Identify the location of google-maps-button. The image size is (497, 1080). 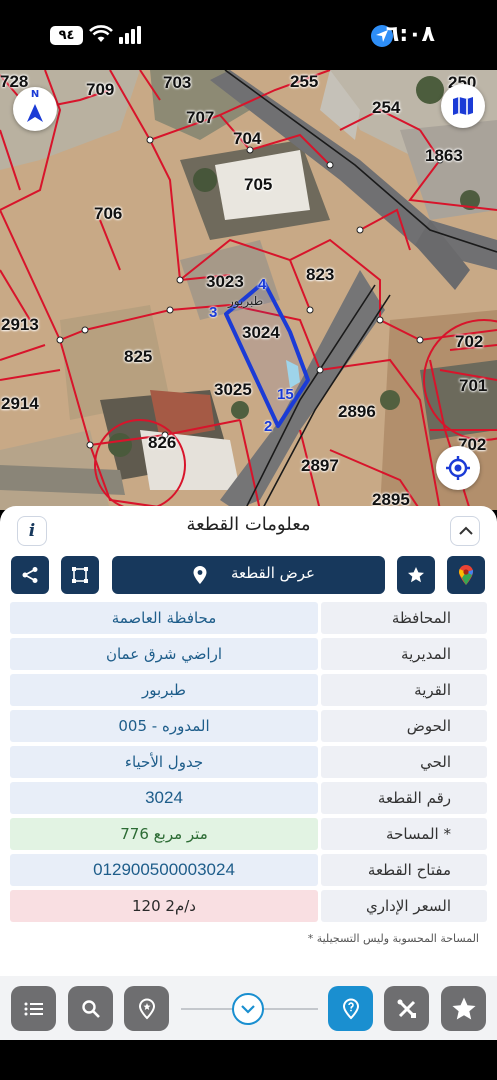
(466, 575).